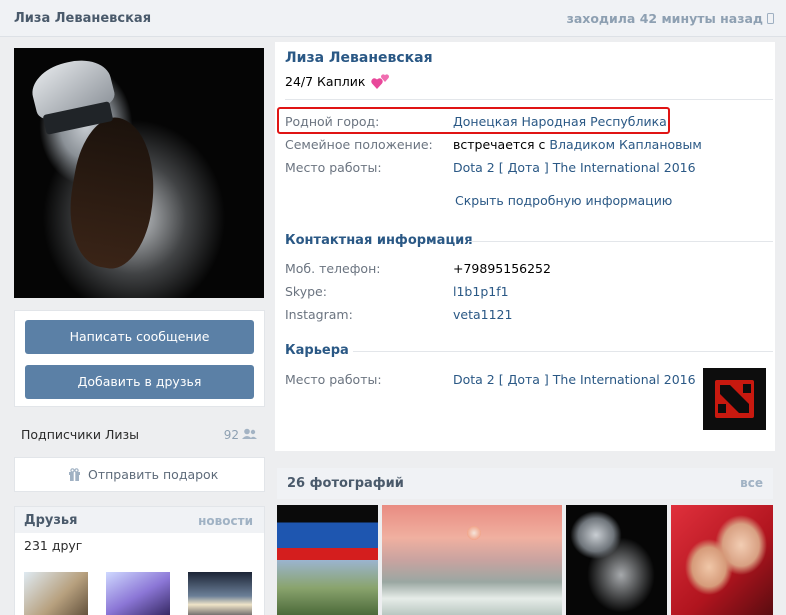 Image resolution: width=786 pixels, height=615 pixels. I want to click on instagram-label: Instagram:, so click(319, 314).